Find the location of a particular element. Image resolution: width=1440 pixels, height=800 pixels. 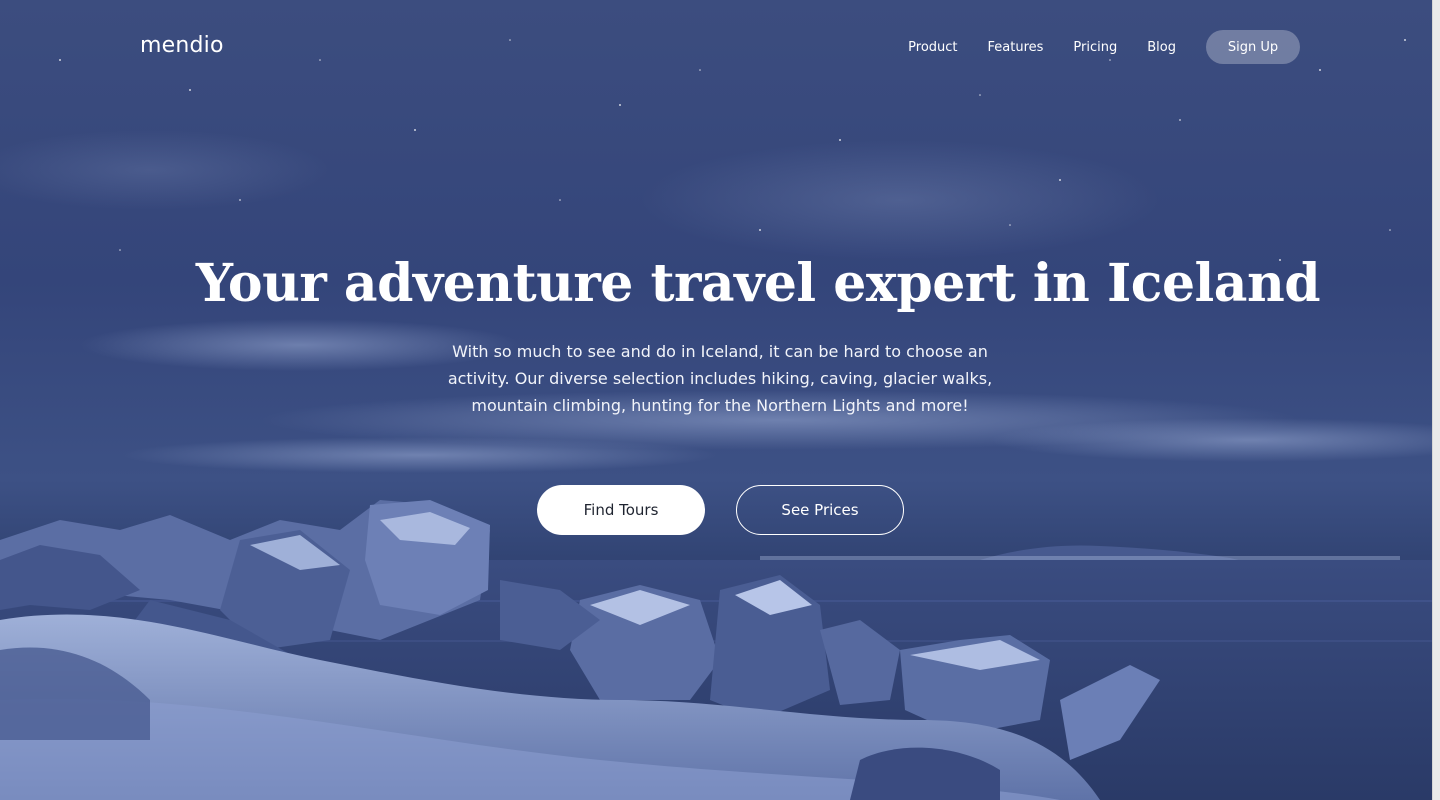

nav-link-blog: Blog is located at coordinates (1161, 47).